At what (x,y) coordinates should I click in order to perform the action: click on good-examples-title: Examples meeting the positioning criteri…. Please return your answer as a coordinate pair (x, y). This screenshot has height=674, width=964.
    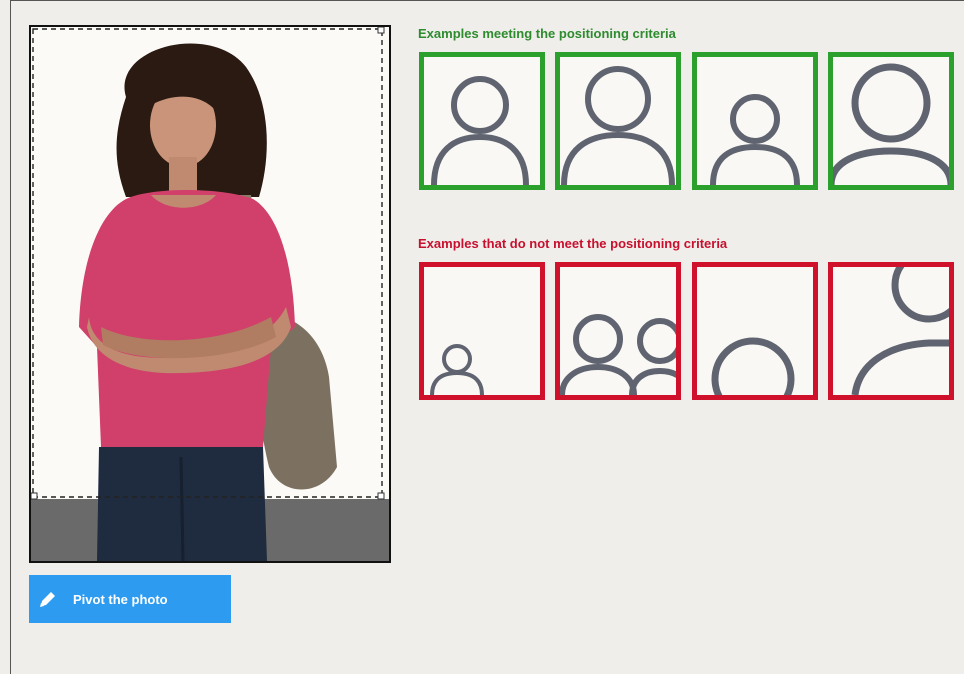
    Looking at the image, I should click on (547, 33).